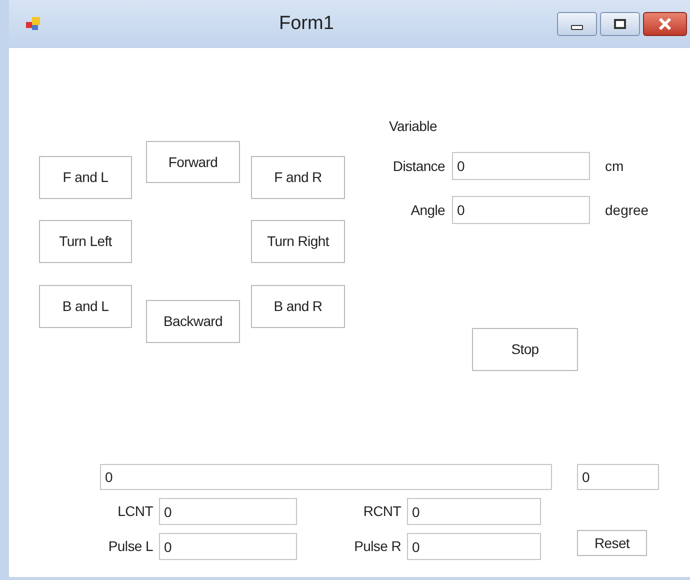  What do you see at coordinates (525, 349) in the screenshot?
I see `stop-button: Stop` at bounding box center [525, 349].